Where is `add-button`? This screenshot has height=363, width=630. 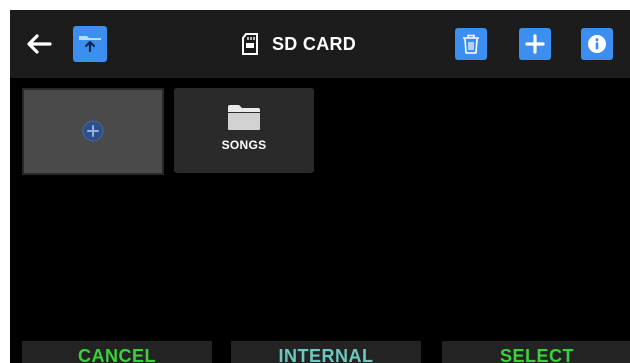
add-button is located at coordinates (535, 44).